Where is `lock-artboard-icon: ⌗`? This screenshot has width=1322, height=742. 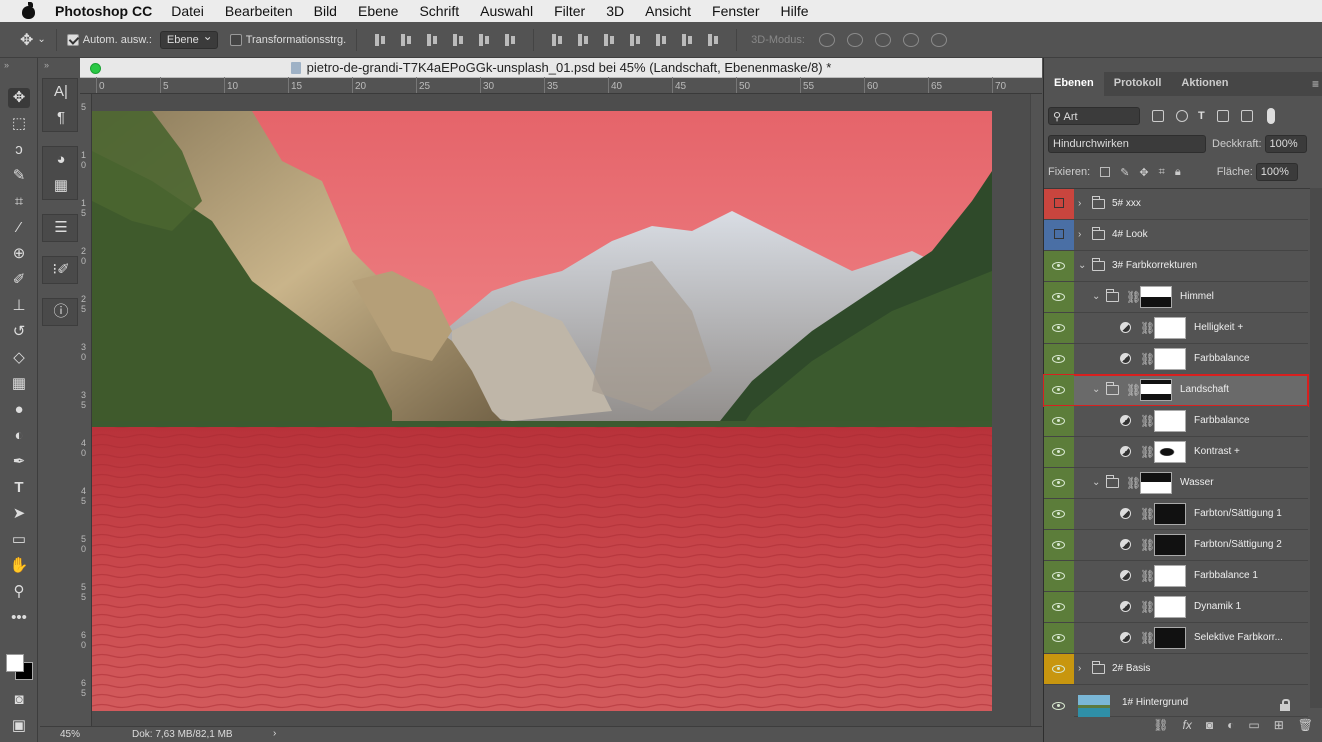 lock-artboard-icon: ⌗ is located at coordinates (1162, 172).